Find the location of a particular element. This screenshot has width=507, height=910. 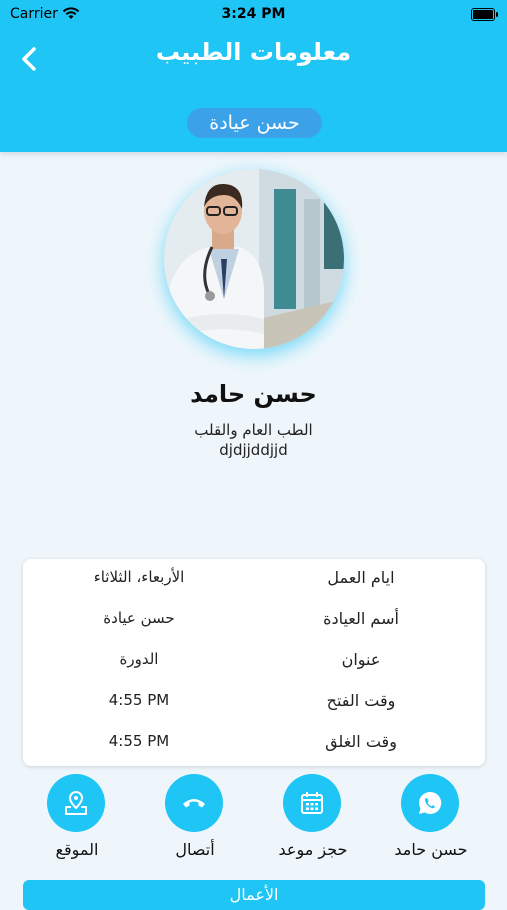

doctor-subtitle: djdjjddjjd is located at coordinates (253, 450).